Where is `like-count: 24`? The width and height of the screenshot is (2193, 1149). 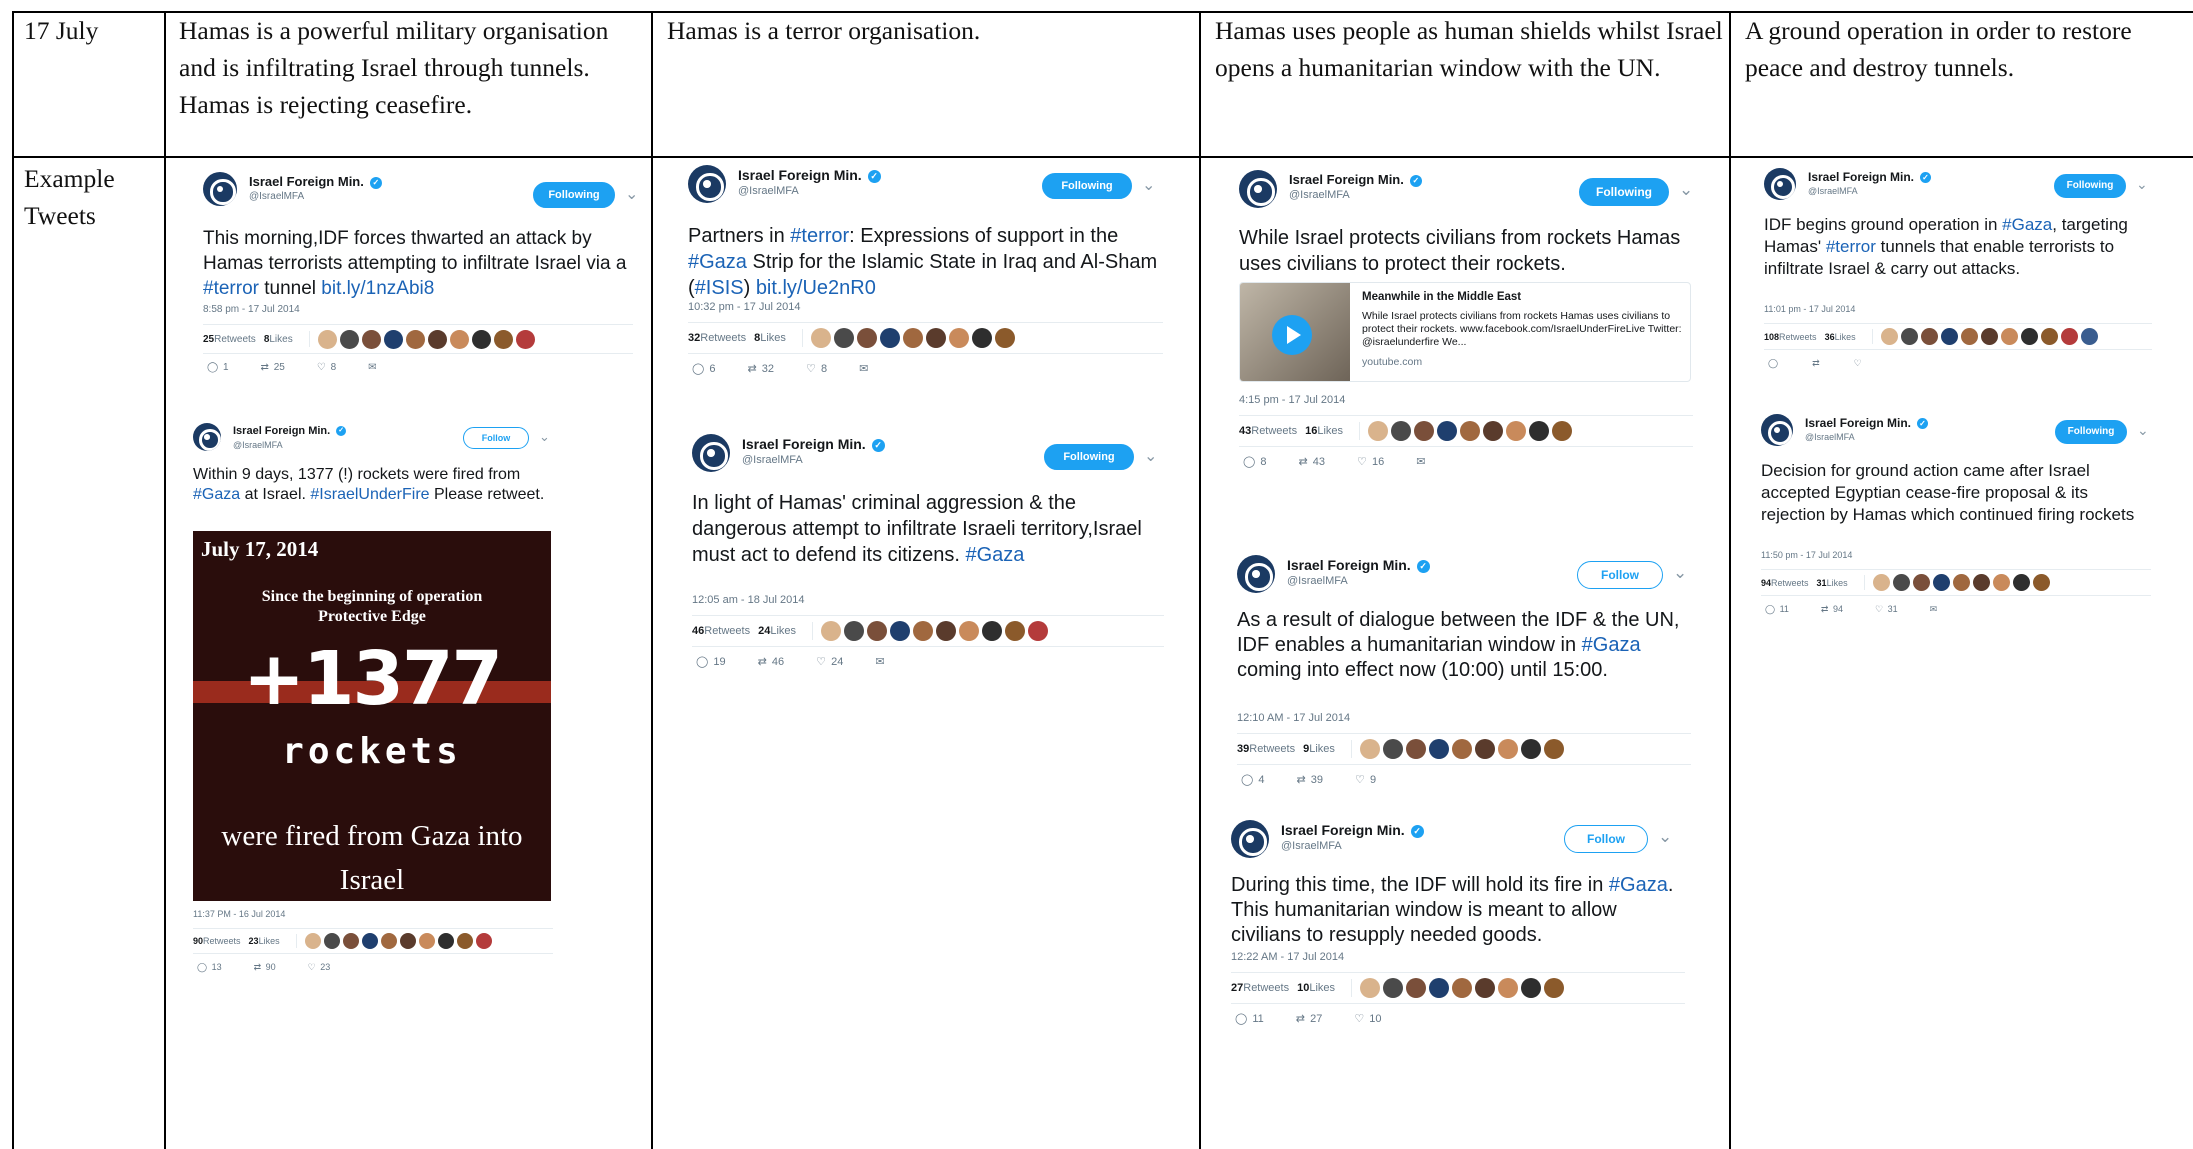
like-count: 24 is located at coordinates (764, 631).